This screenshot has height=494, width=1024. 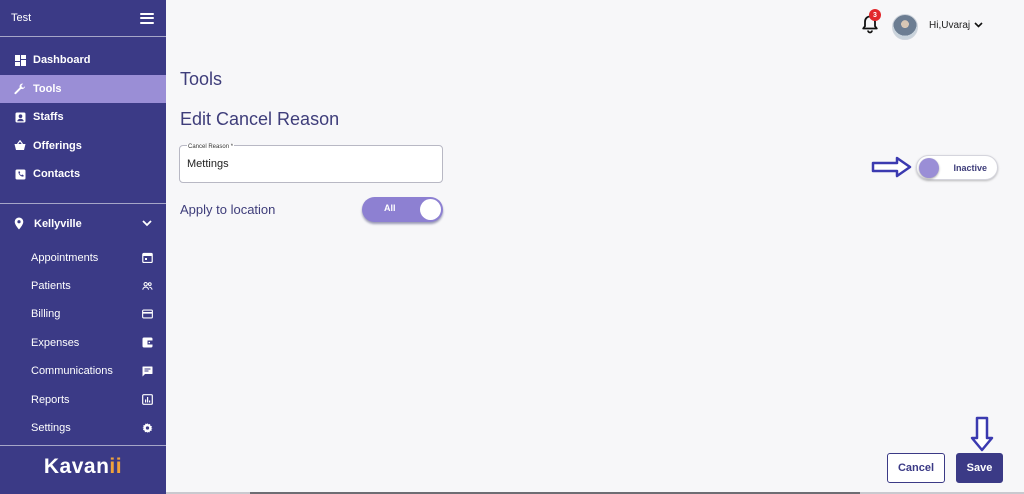 What do you see at coordinates (147, 18) in the screenshot?
I see `hamburger-menu-icon` at bounding box center [147, 18].